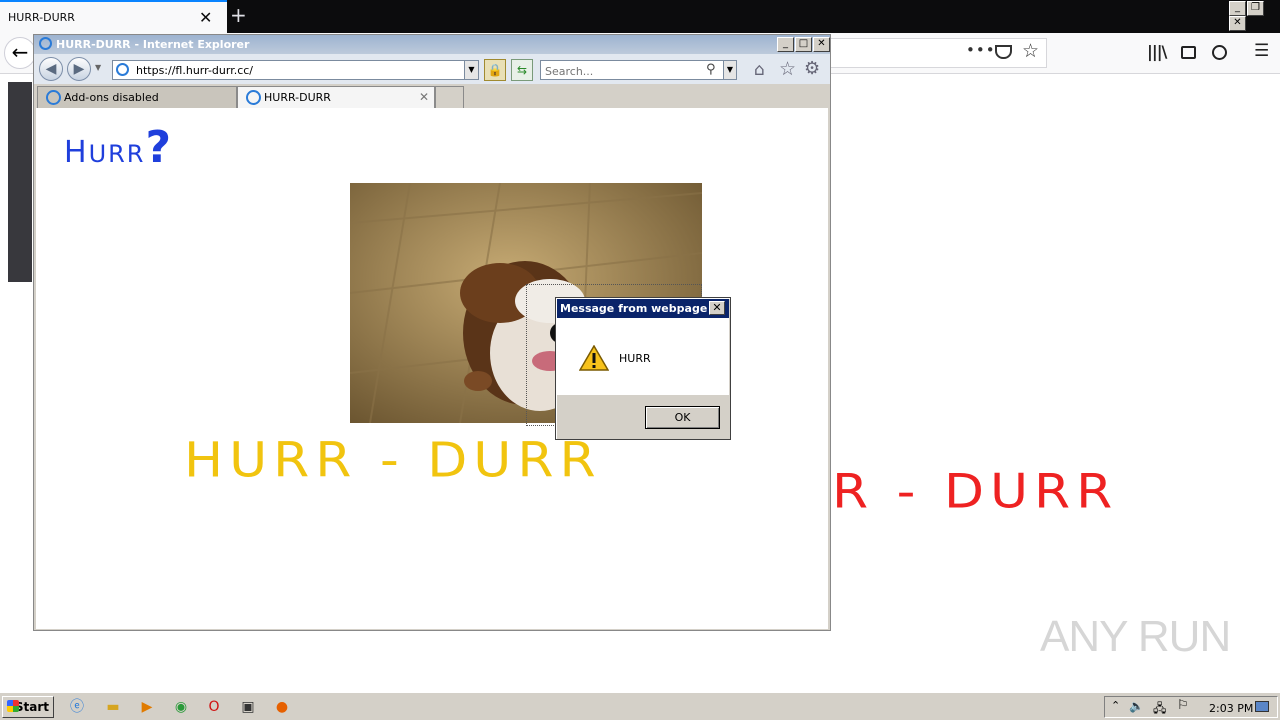 The height and width of the screenshot is (720, 1280). I want to click on anyrun-watermark: ANY RUN, so click(1135, 636).